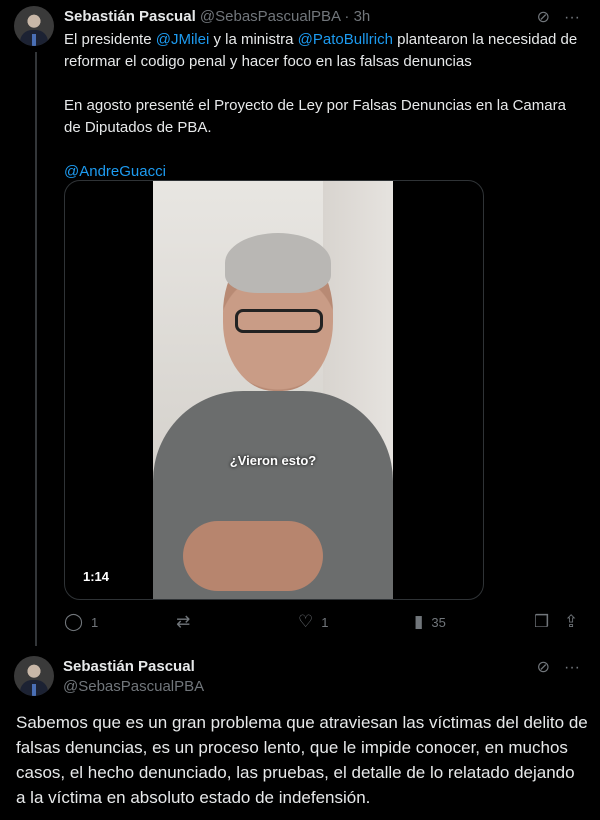 Image resolution: width=600 pixels, height=820 pixels. What do you see at coordinates (362, 16) in the screenshot?
I see `timestamp: 3h` at bounding box center [362, 16].